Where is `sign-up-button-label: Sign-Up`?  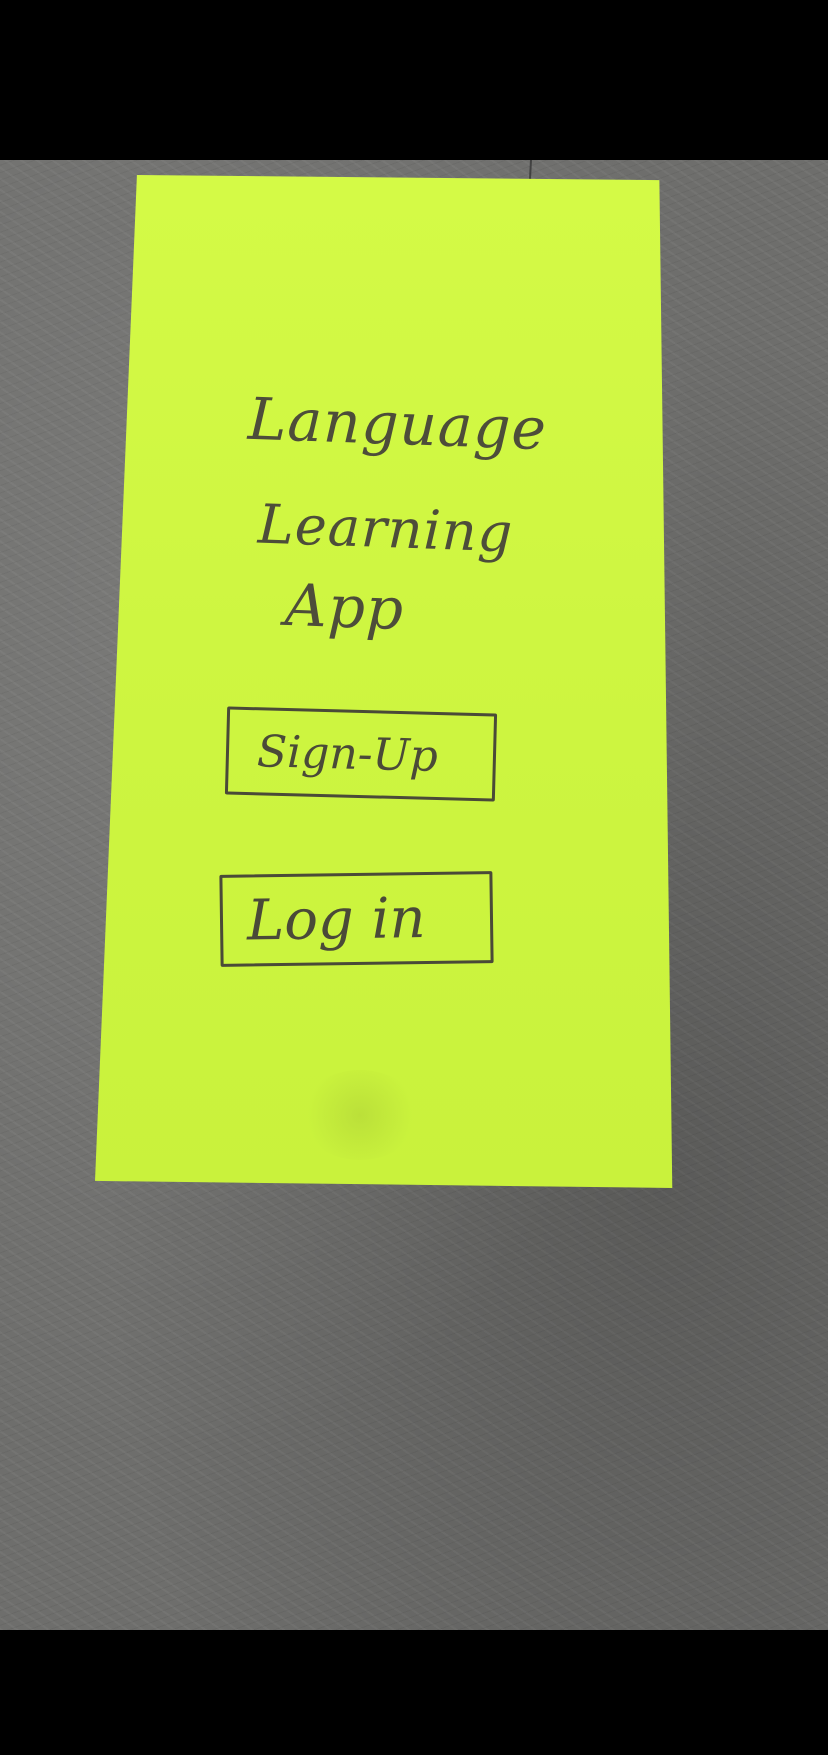
sign-up-button-label: Sign-Up is located at coordinates (347, 753).